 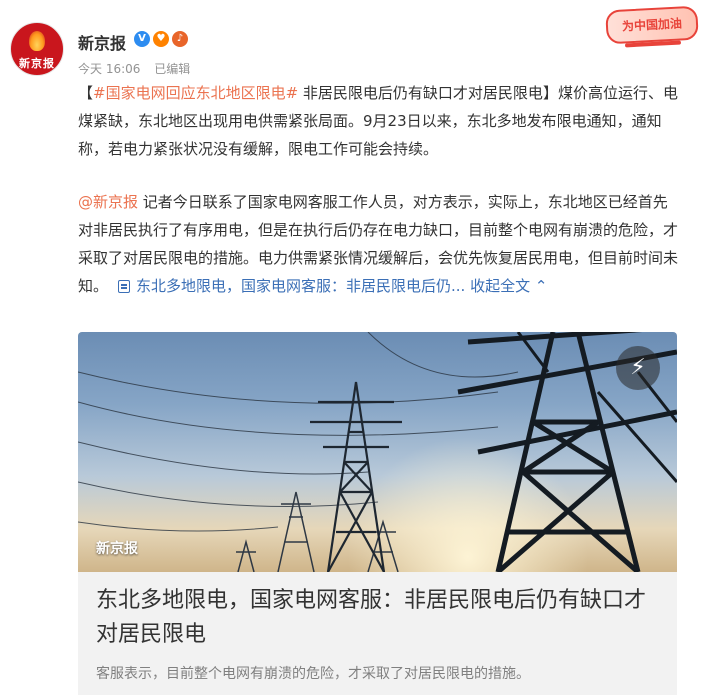 I want to click on post-meta: 今天 16:06 已编辑, so click(x=139, y=68).